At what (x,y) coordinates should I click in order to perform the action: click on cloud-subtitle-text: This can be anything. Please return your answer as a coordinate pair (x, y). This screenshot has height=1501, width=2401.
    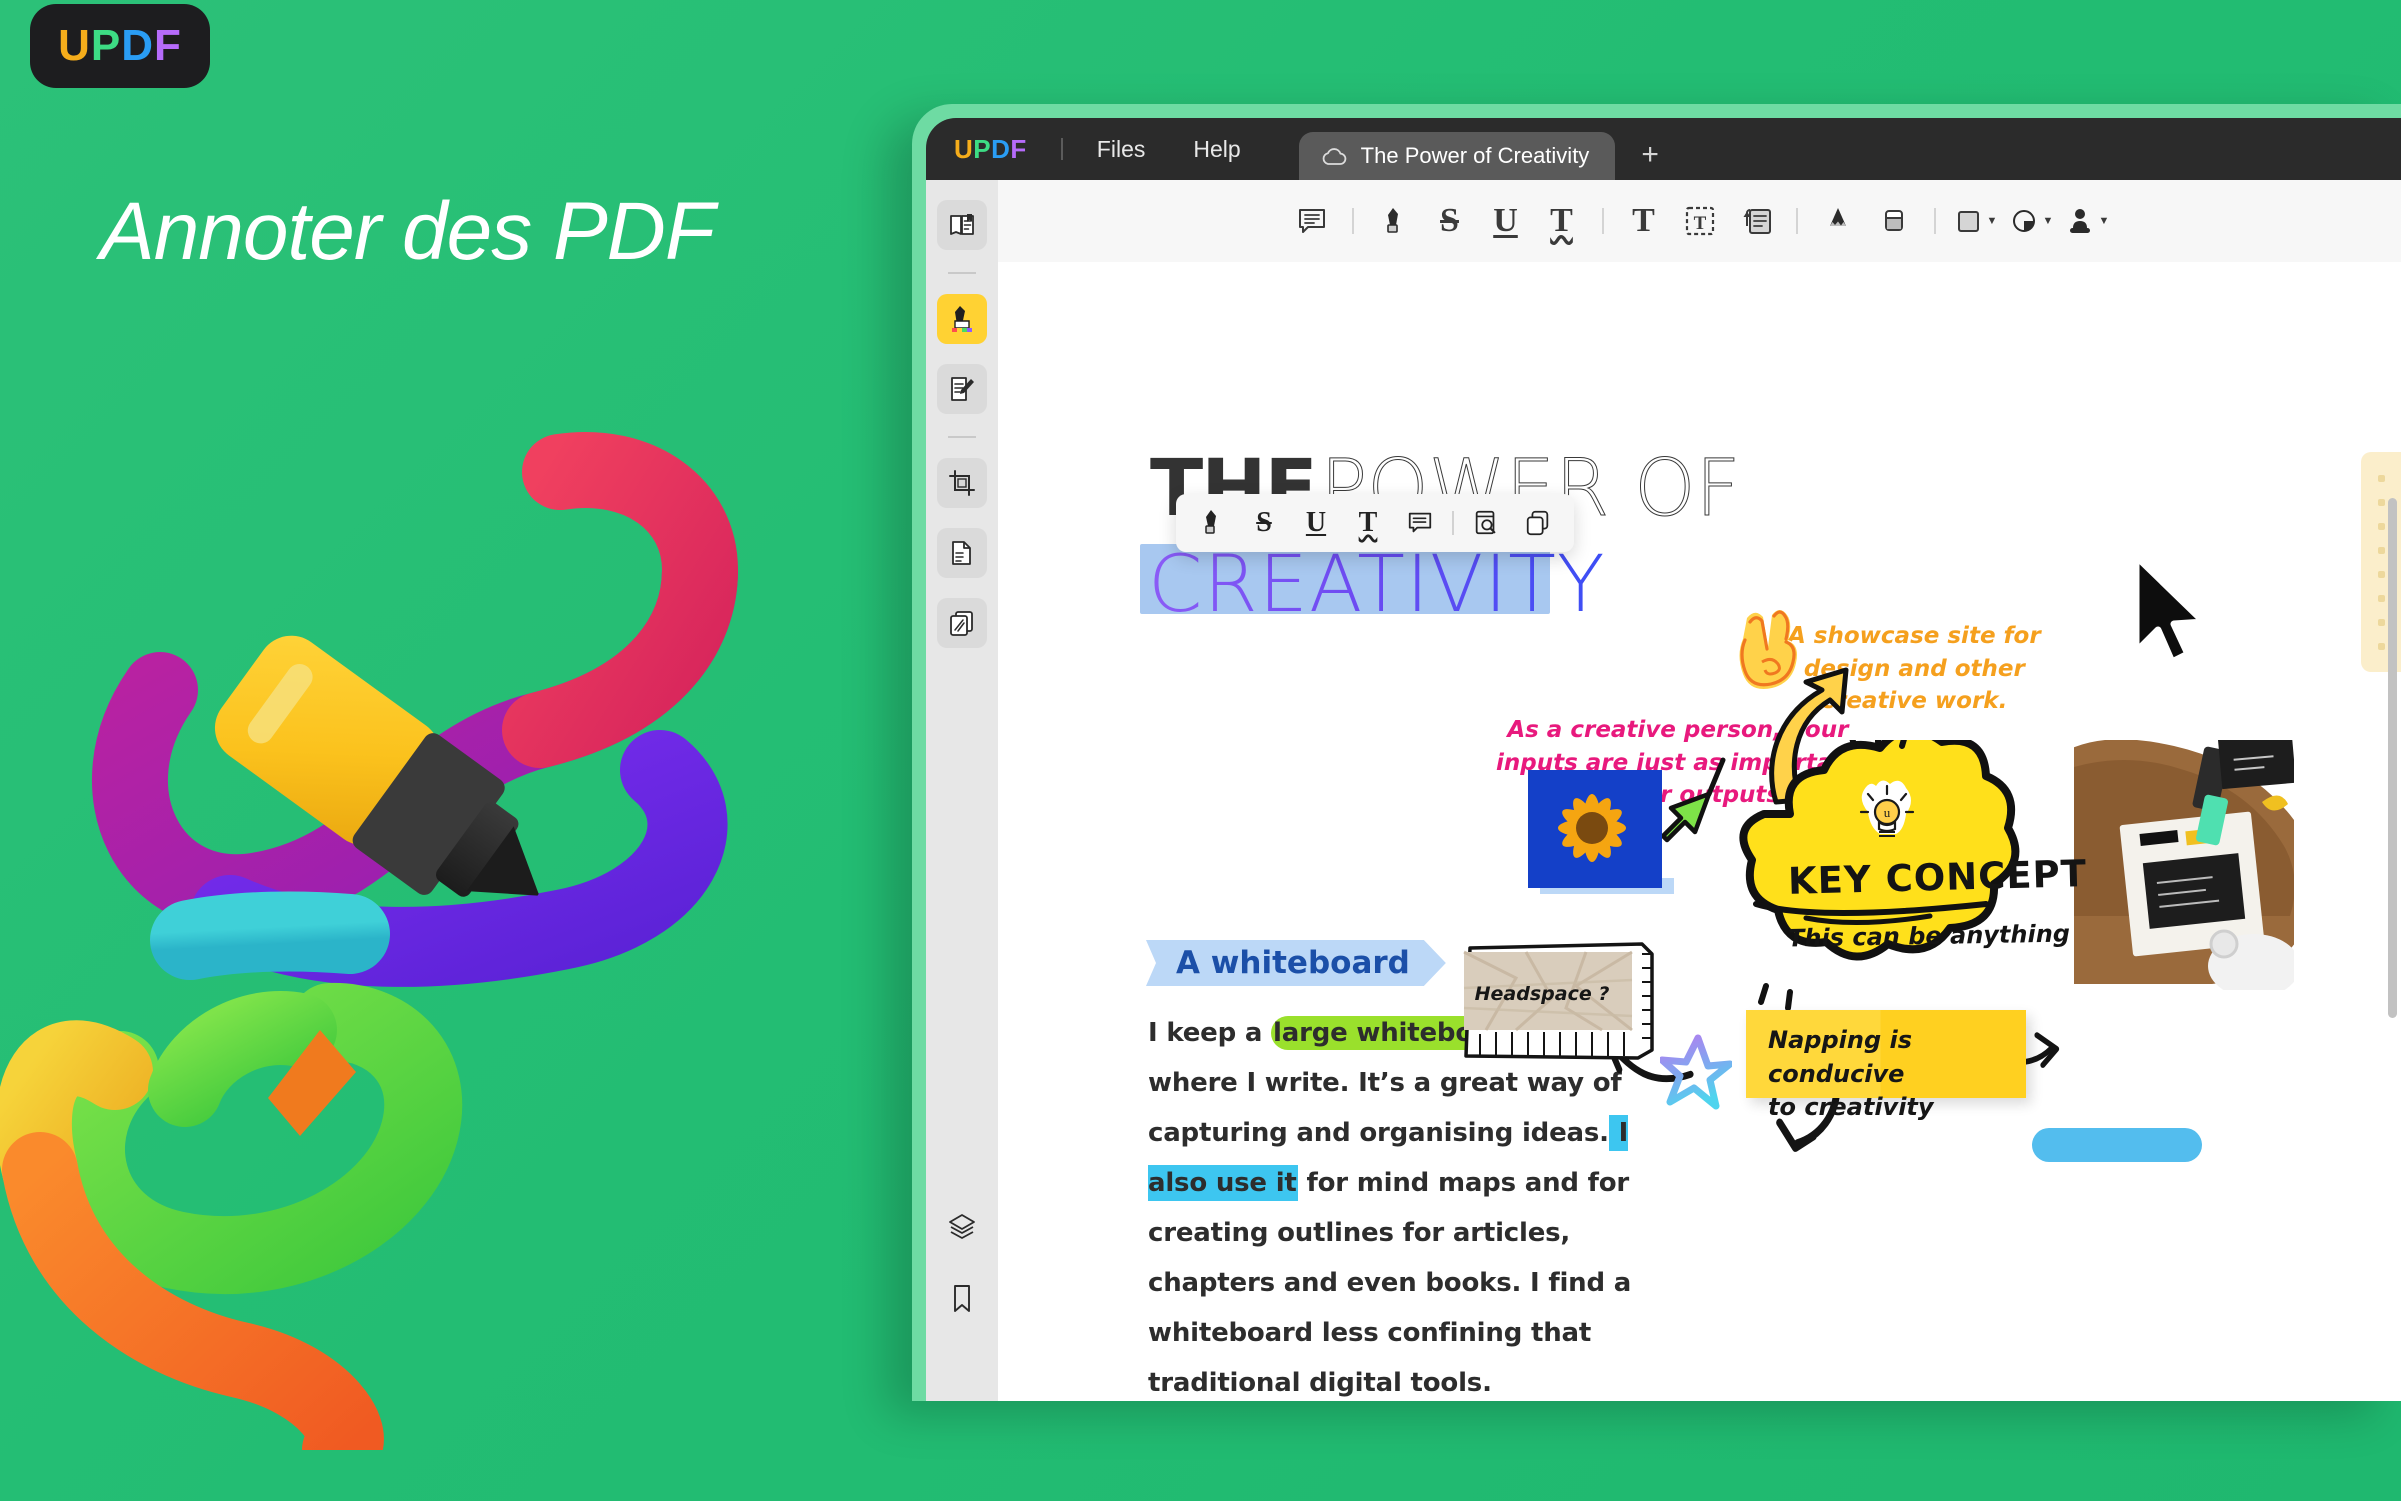
    Looking at the image, I should click on (1929, 936).